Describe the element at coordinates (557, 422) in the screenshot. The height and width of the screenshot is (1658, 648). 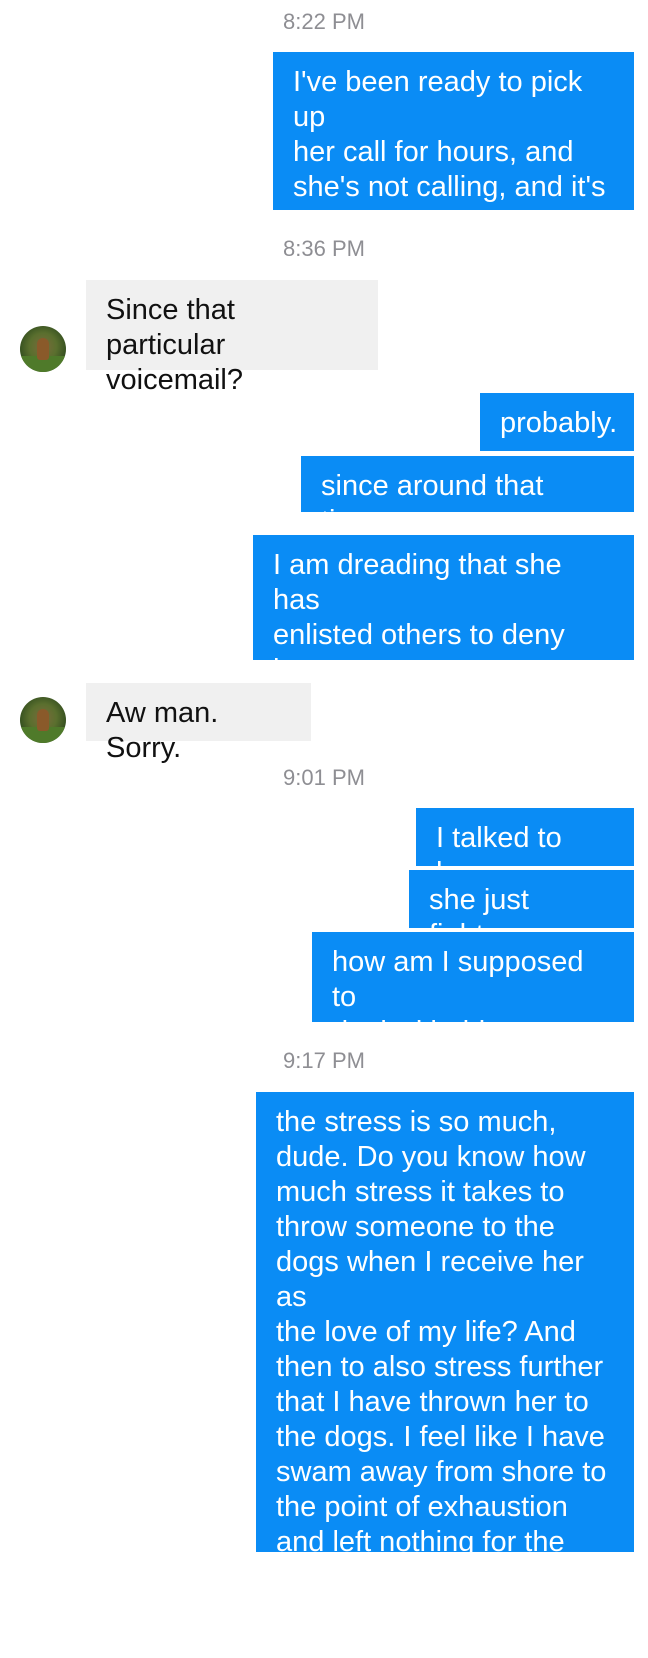
I see `message-bubble-outgoing: probably.` at that location.